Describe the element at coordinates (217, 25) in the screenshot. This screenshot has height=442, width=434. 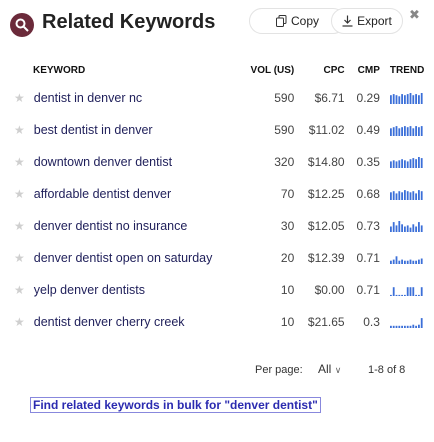
I see `panel-header: Related Keywords Copy Export ✖` at that location.